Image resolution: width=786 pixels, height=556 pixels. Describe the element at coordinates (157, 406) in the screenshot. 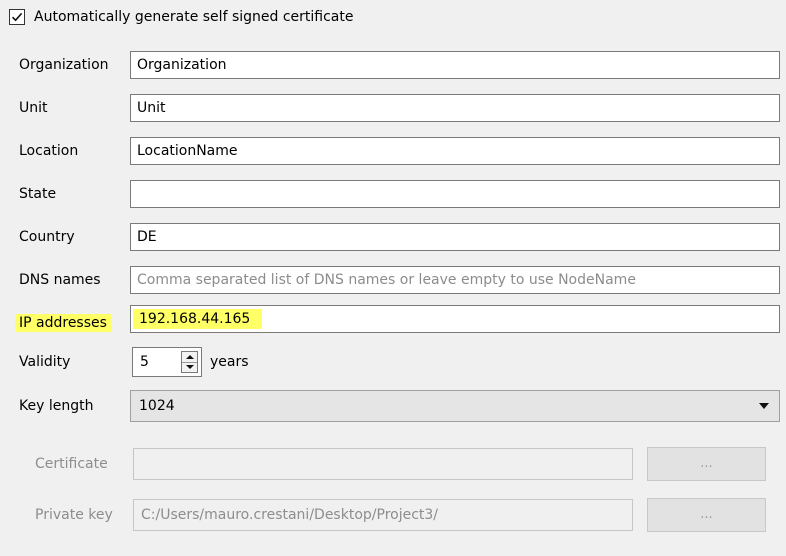

I see `key-length-value: 1024` at that location.